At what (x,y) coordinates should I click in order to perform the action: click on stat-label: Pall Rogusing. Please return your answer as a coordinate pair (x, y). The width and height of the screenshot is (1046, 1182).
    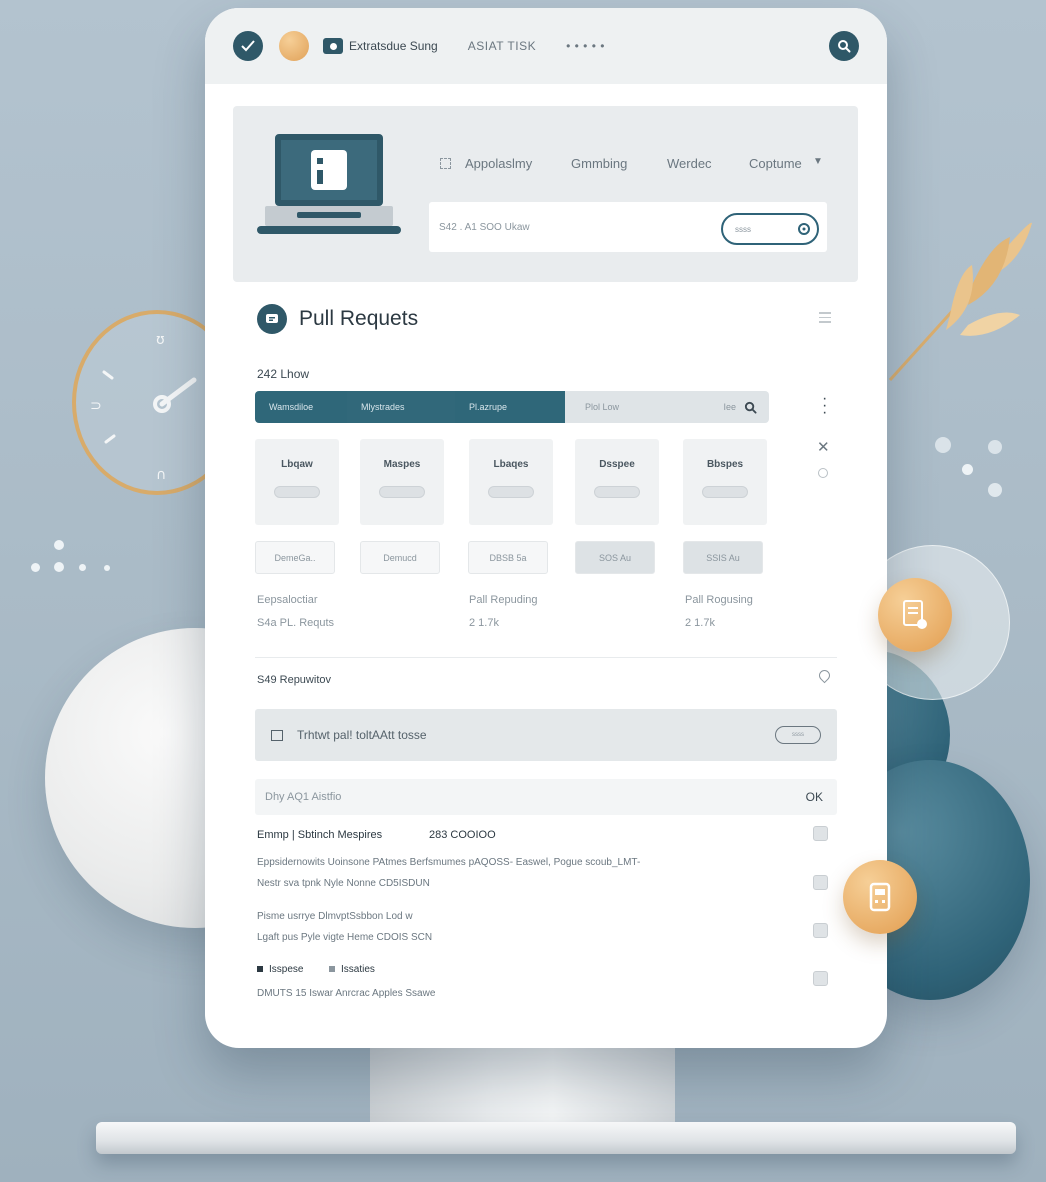
    Looking at the image, I should click on (719, 600).